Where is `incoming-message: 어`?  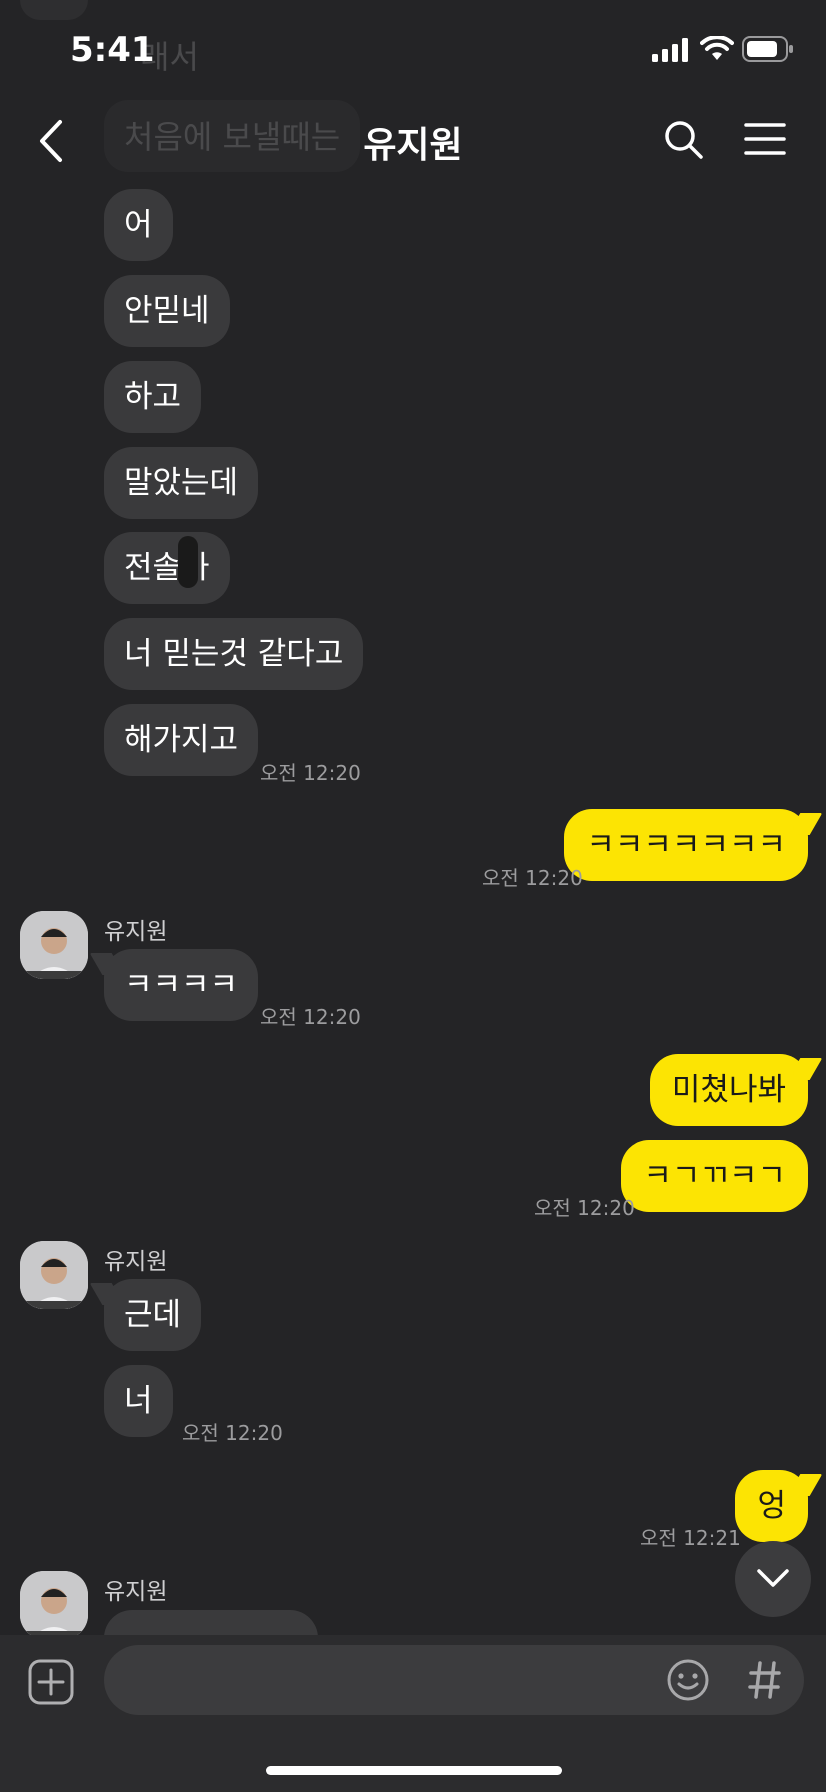
incoming-message: 어 is located at coordinates (138, 225).